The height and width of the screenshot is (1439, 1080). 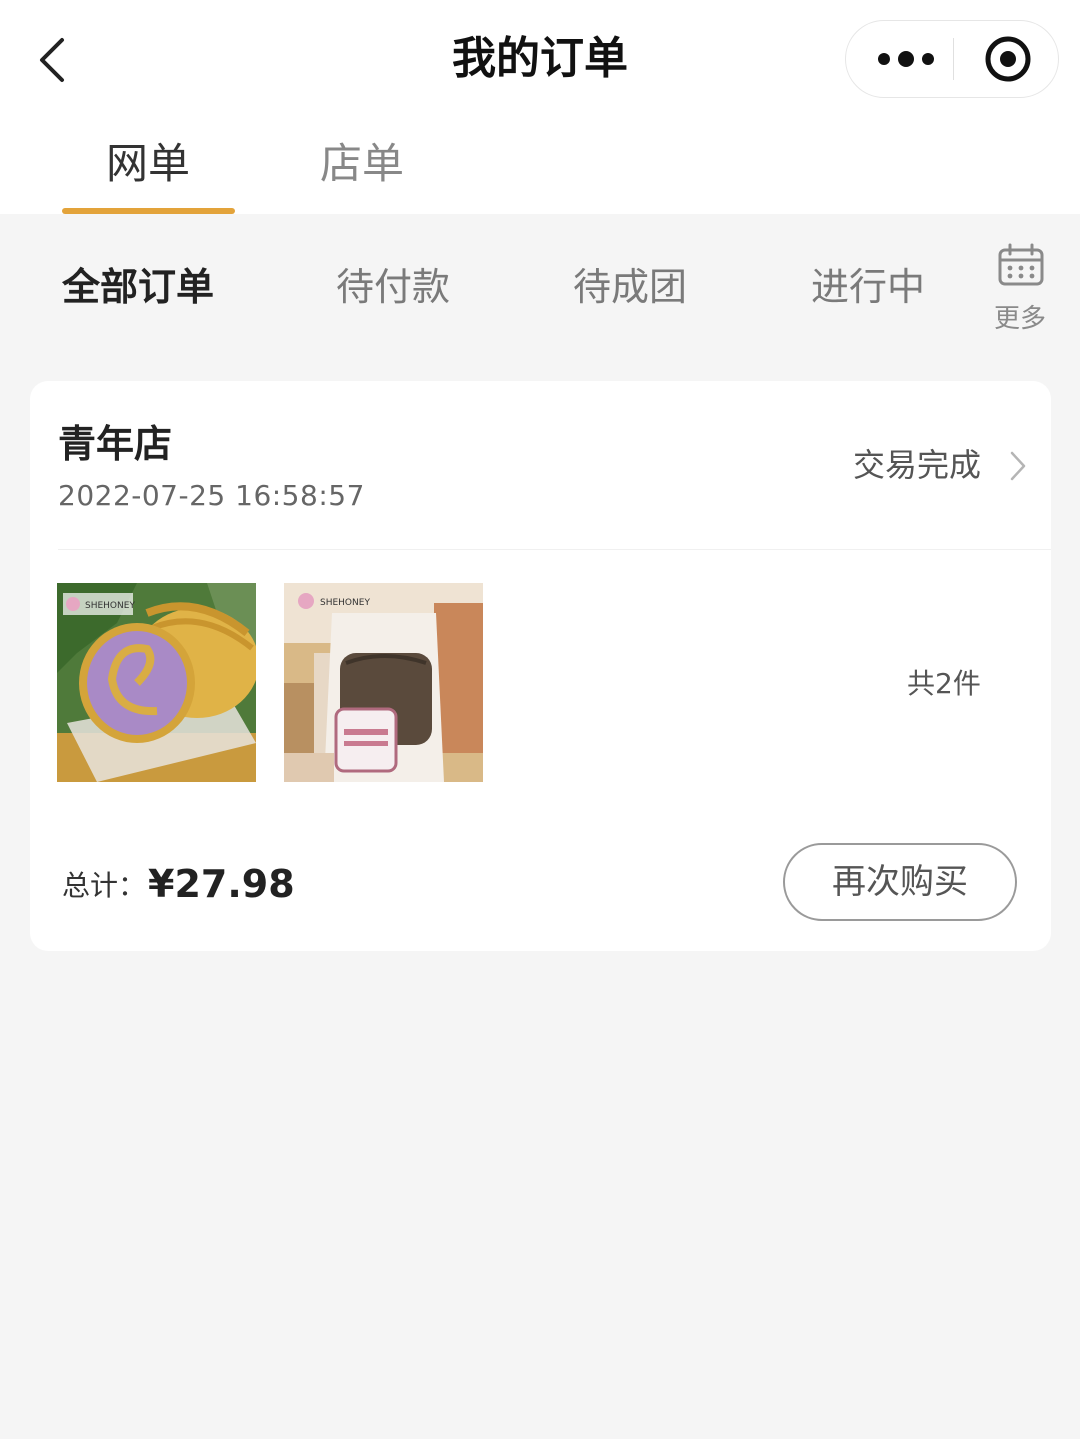 What do you see at coordinates (52, 60) in the screenshot?
I see `chevron-left-icon` at bounding box center [52, 60].